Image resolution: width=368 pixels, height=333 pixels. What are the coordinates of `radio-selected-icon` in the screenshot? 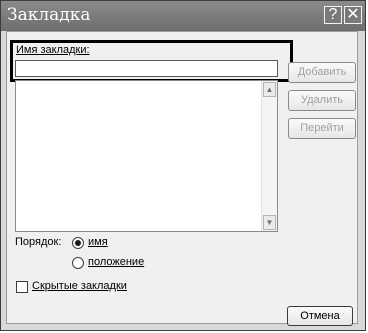 It's located at (78, 243).